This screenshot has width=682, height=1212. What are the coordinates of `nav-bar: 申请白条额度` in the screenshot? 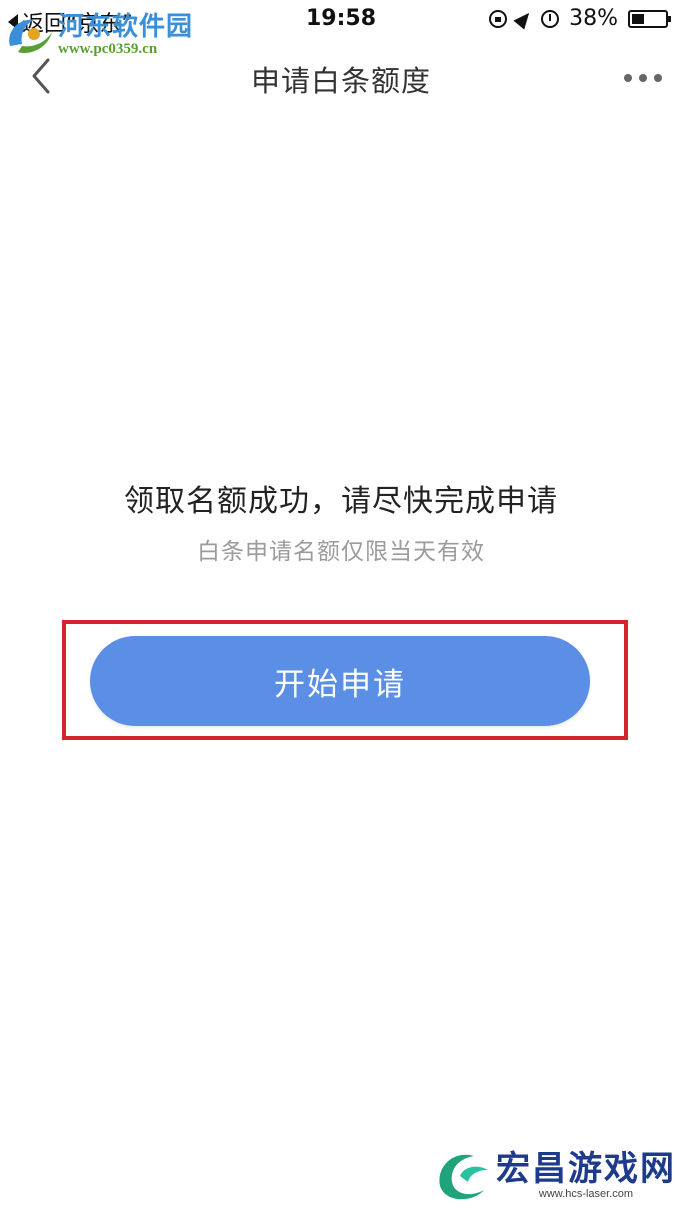 It's located at (341, 78).